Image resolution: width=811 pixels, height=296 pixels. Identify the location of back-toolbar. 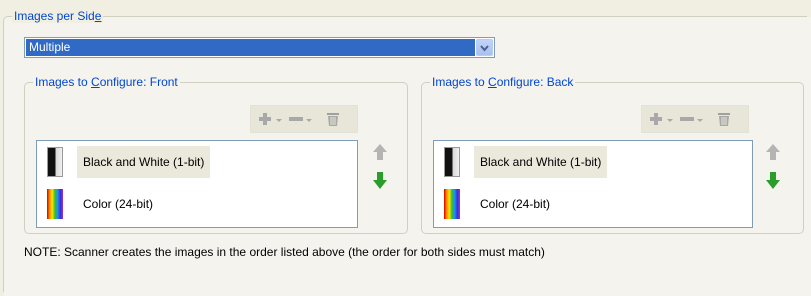
(695, 119).